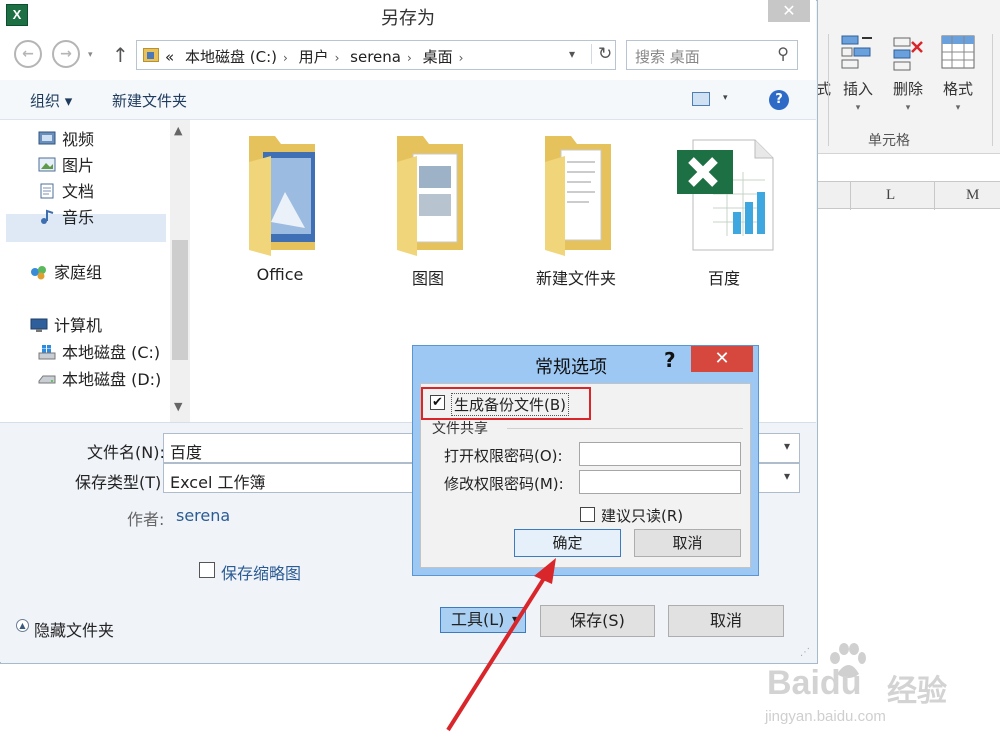  What do you see at coordinates (169, 57) in the screenshot?
I see `breadcrumb-overflow: «` at bounding box center [169, 57].